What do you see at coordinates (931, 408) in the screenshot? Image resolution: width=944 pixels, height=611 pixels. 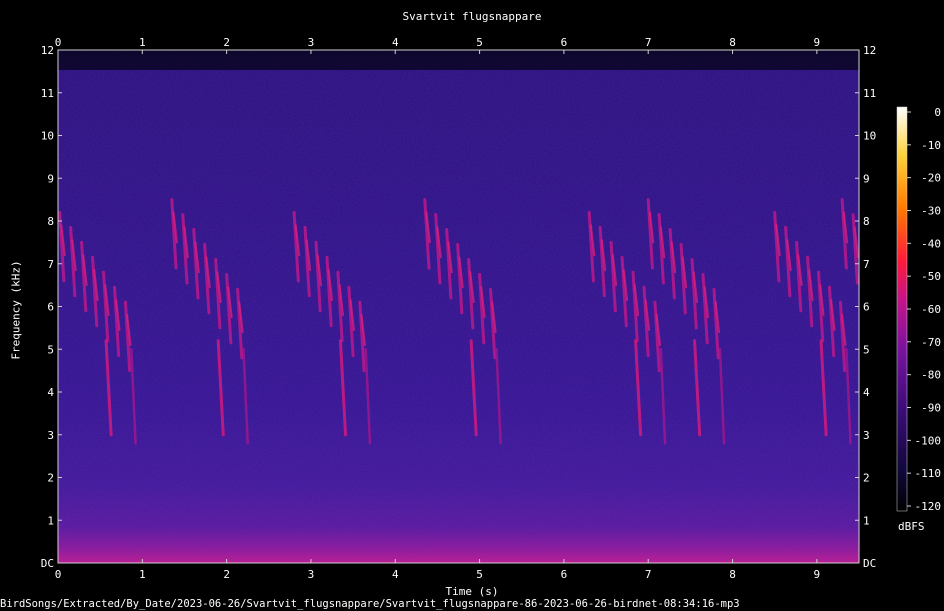 I see `colorbar-tick-label: -90` at bounding box center [931, 408].